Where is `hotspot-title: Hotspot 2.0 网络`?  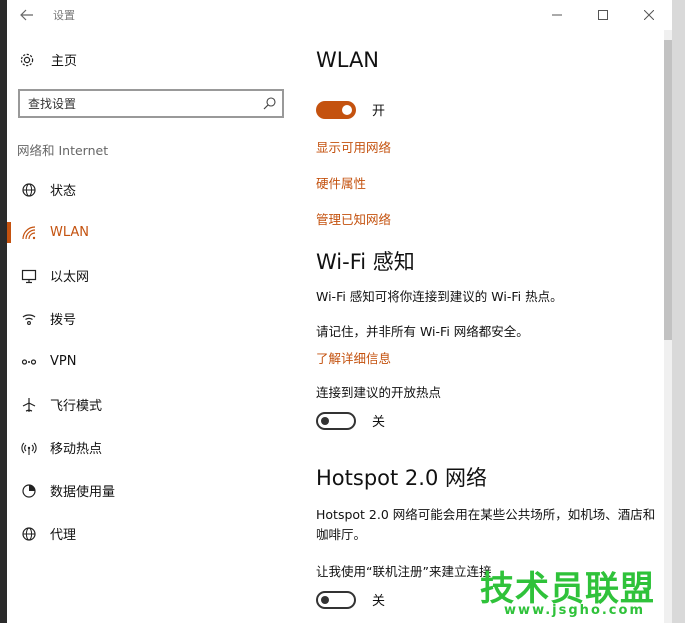
hotspot-title: Hotspot 2.0 网络 is located at coordinates (401, 478).